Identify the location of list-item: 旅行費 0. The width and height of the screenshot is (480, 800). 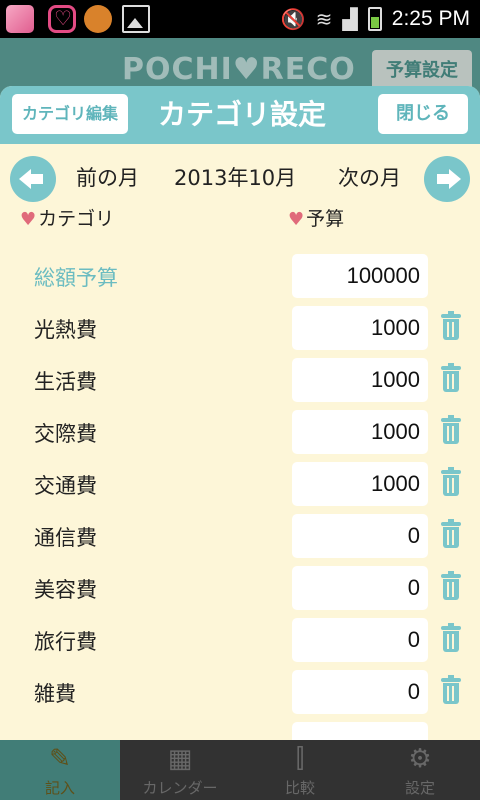
(240, 641).